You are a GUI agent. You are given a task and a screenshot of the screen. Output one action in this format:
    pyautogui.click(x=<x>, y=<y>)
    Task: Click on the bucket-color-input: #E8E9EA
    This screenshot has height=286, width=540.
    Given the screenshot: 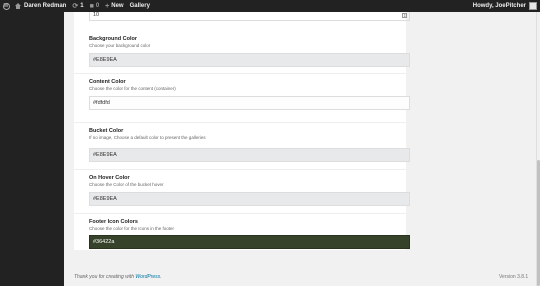 What is the action you would take?
    pyautogui.click(x=249, y=155)
    